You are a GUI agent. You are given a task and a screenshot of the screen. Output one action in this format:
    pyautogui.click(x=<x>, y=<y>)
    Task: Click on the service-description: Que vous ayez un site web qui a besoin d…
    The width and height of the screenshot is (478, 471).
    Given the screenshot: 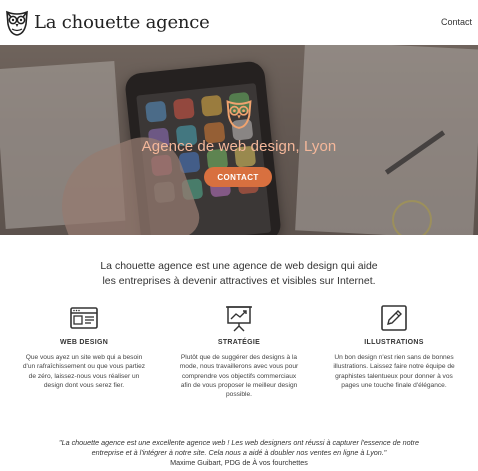 What is the action you would take?
    pyautogui.click(x=84, y=371)
    